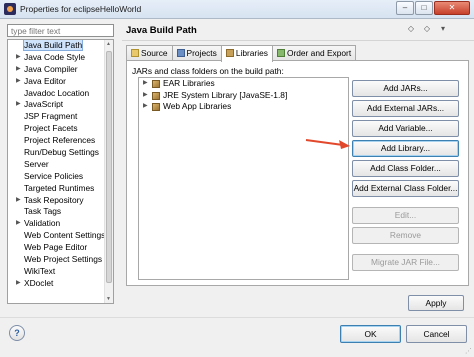 The width and height of the screenshot is (474, 357). Describe the element at coordinates (436, 303) in the screenshot. I see `apply-button: Apply` at that location.